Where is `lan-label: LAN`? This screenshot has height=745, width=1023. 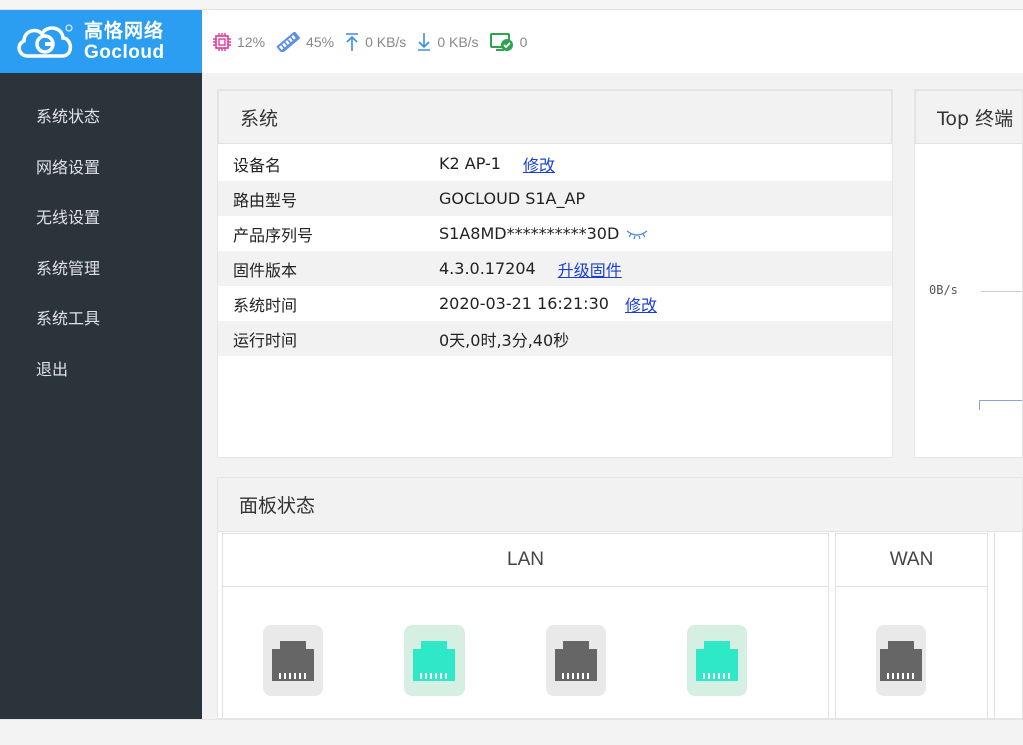
lan-label: LAN is located at coordinates (525, 560).